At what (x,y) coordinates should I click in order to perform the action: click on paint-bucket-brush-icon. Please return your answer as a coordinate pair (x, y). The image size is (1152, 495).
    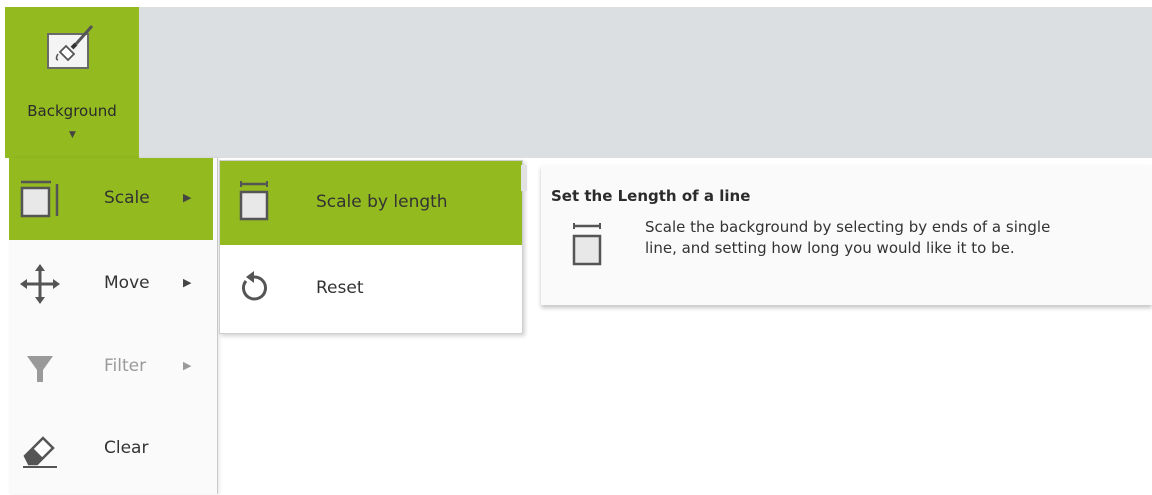
    Looking at the image, I should click on (70, 49).